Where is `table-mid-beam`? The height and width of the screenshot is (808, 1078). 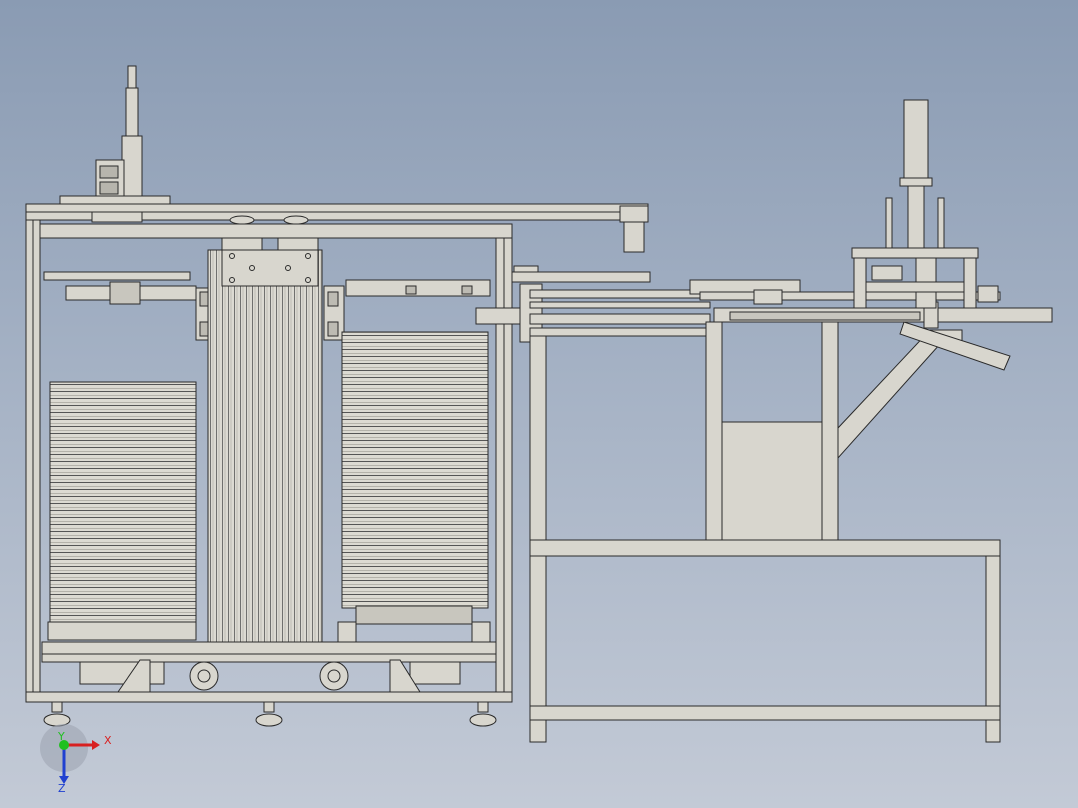
table-mid-beam is located at coordinates (765, 548).